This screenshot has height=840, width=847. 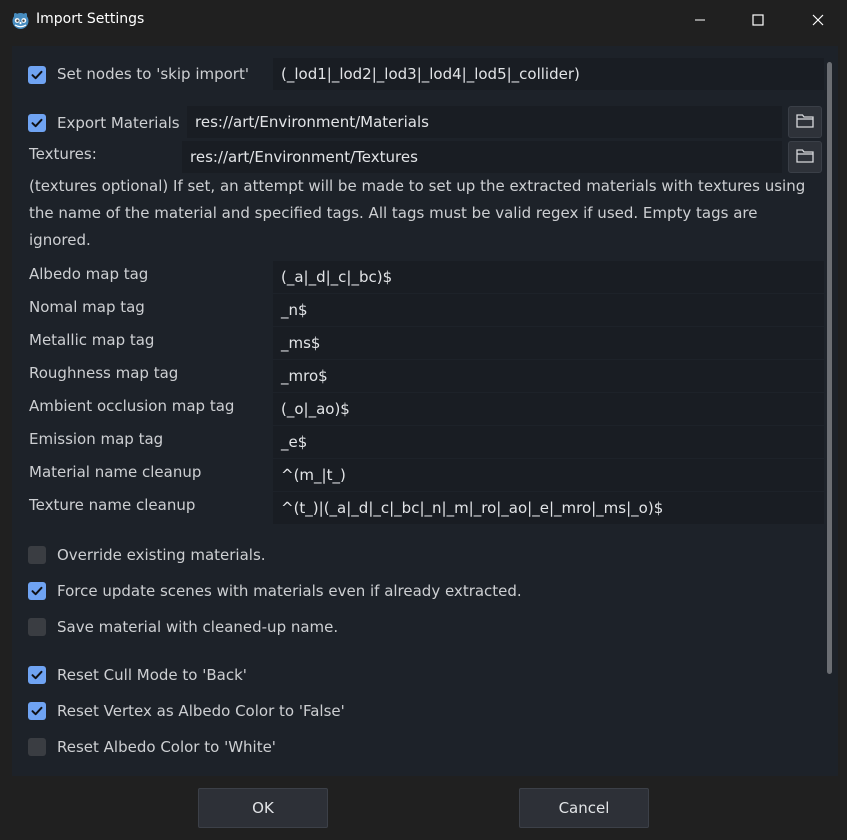 I want to click on skip-import-checkbox, so click(x=37, y=75).